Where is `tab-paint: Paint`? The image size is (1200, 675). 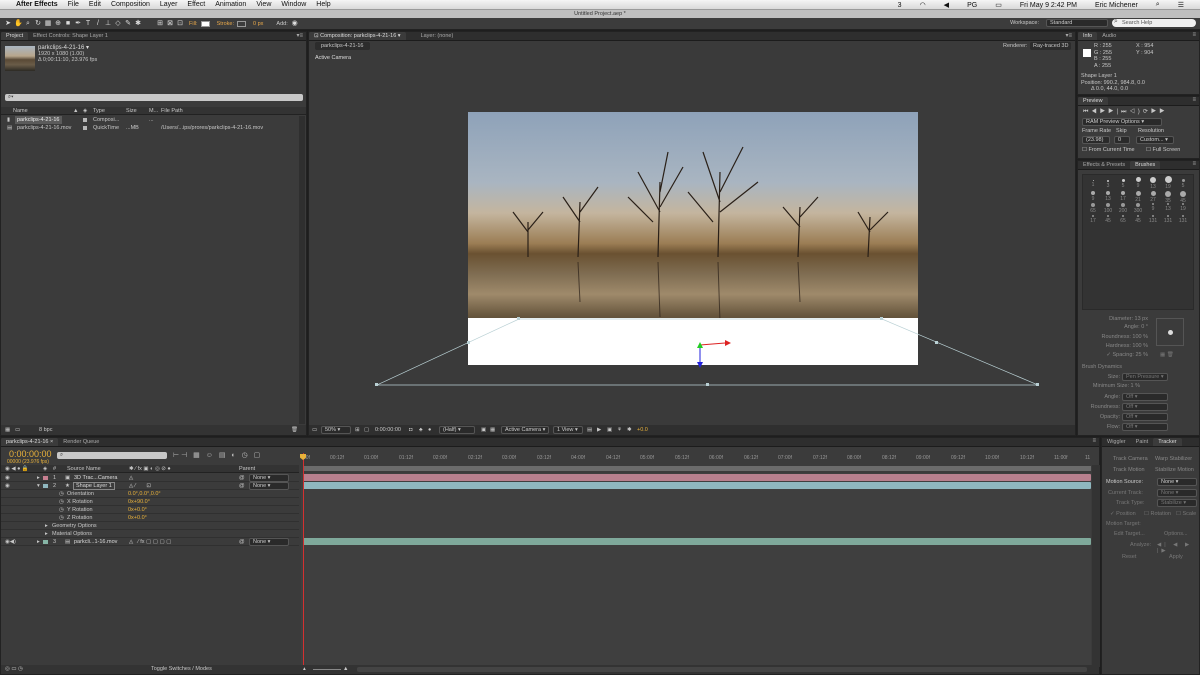
tab-paint: Paint is located at coordinates (1142, 442).